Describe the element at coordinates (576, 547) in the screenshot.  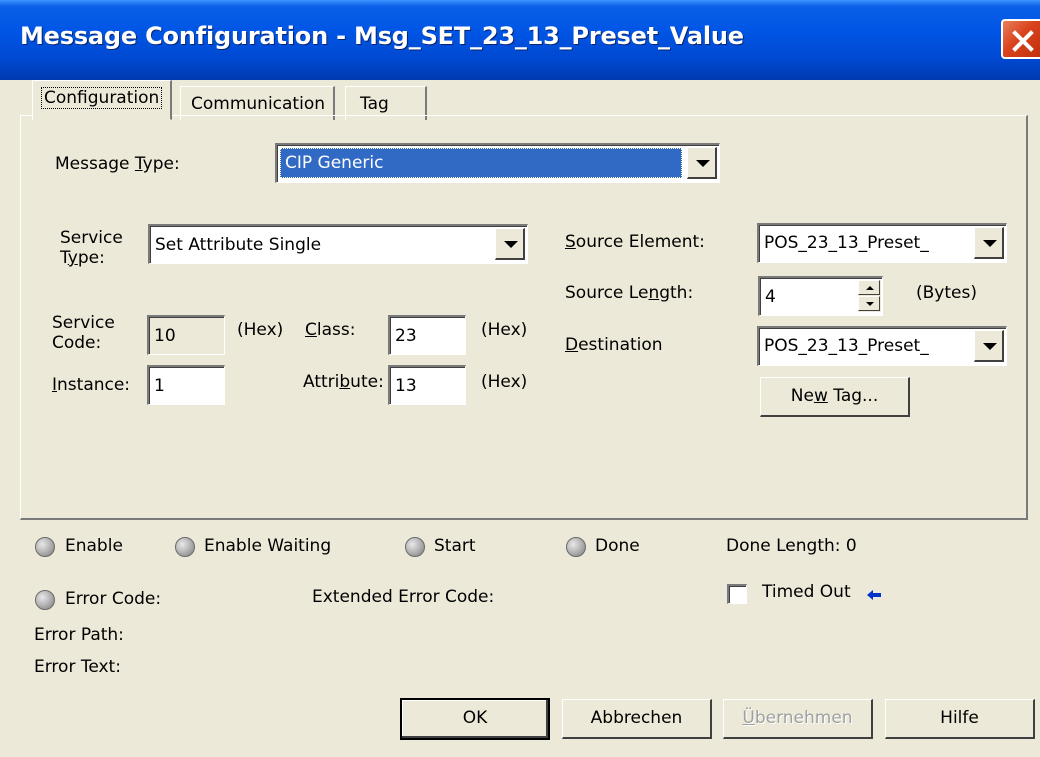
I see `done-indicator-icon` at that location.